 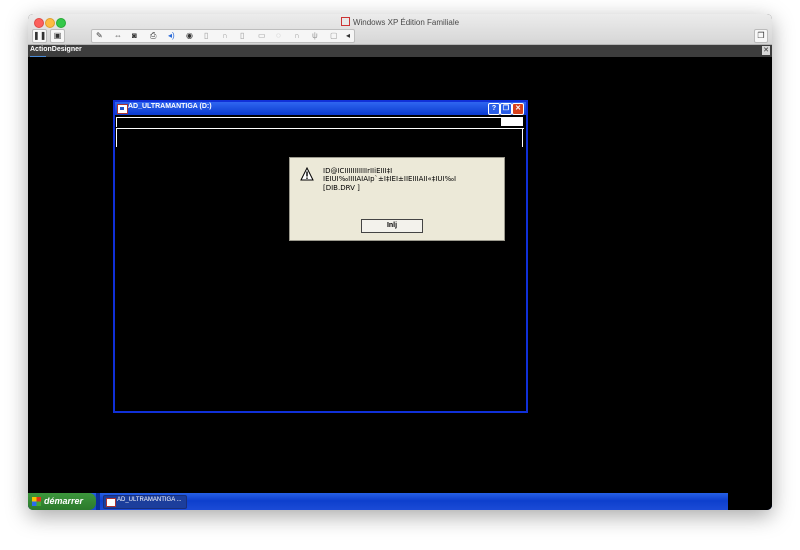 I want to click on printer-icon: ⎙, so click(x=153, y=36).